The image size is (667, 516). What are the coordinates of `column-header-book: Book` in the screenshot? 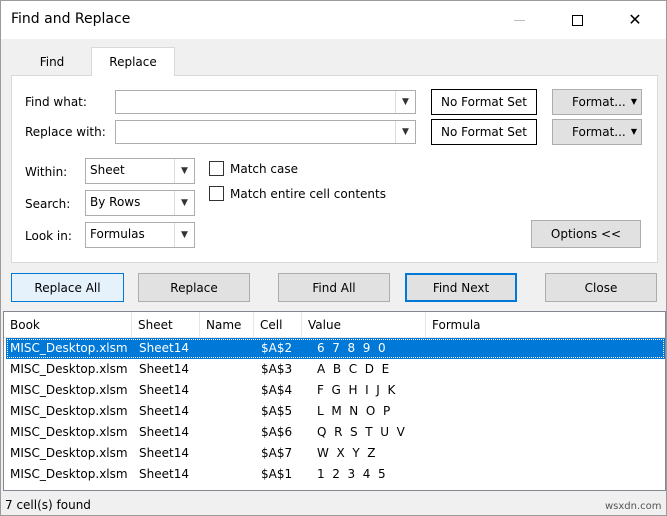 It's located at (68, 325).